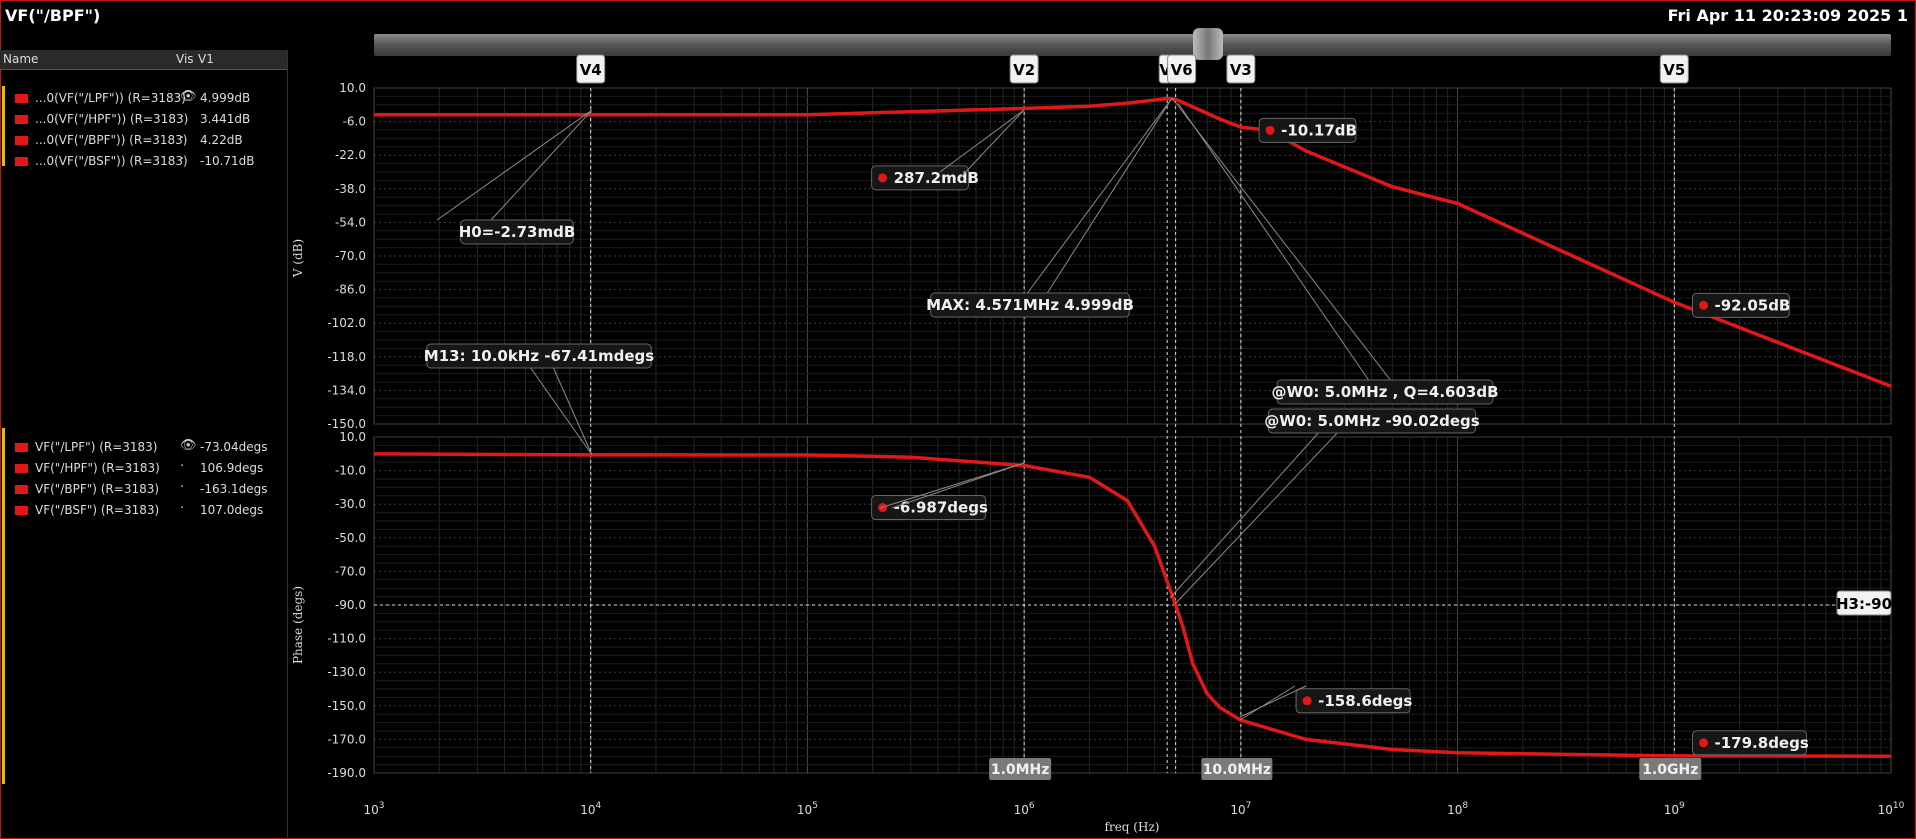 The height and width of the screenshot is (839, 1916). What do you see at coordinates (346, 424) in the screenshot?
I see `y-top-tick-label: -150.0` at bounding box center [346, 424].